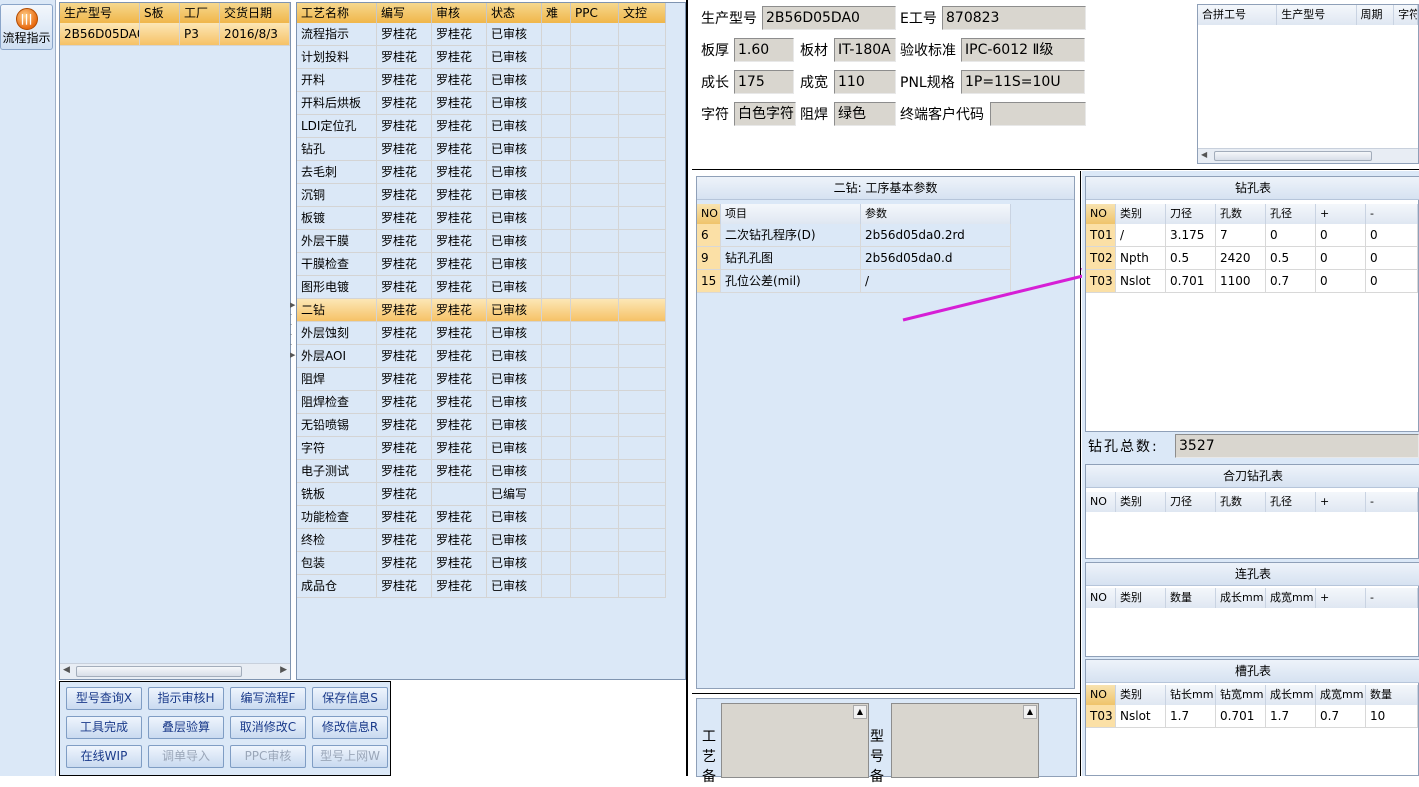 Image resolution: width=1419 pixels, height=787 pixels. I want to click on action-button: 修改信息R, so click(350, 727).